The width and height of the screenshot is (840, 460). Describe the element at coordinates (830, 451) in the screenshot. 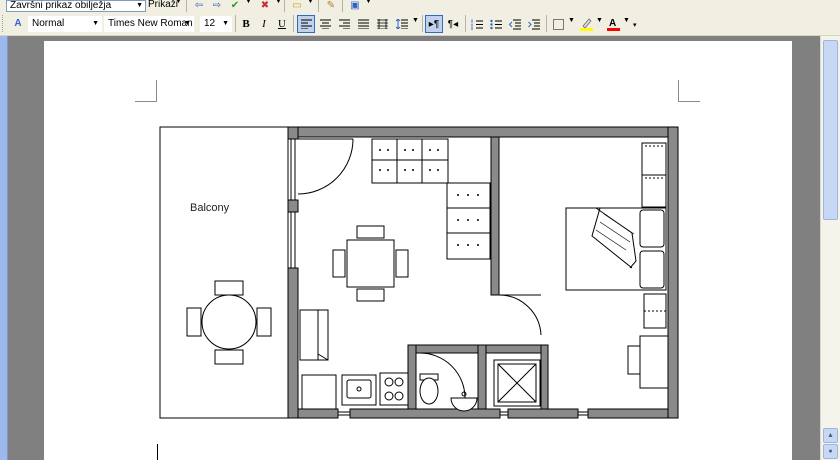

I see `select-browse-object-button: ●` at that location.